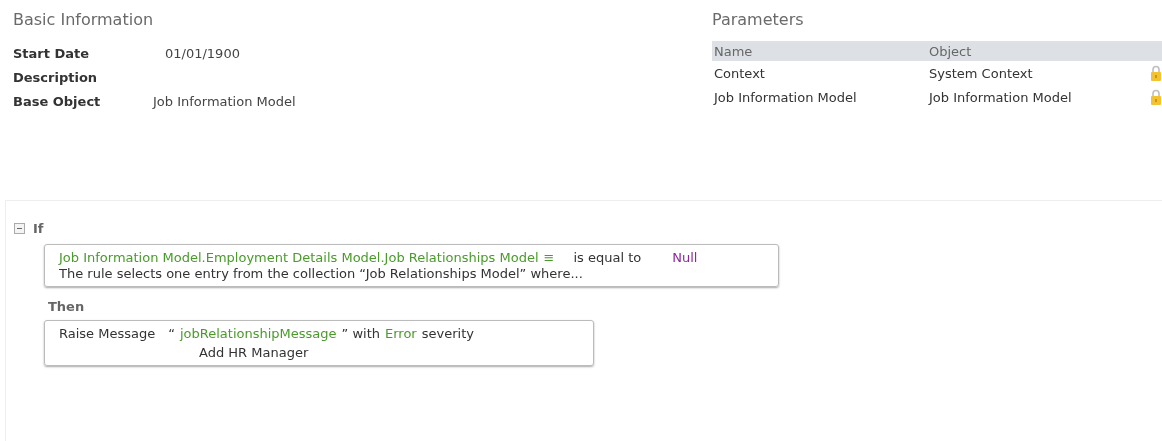  Describe the element at coordinates (758, 19) in the screenshot. I see `section-title: Parameters` at that location.